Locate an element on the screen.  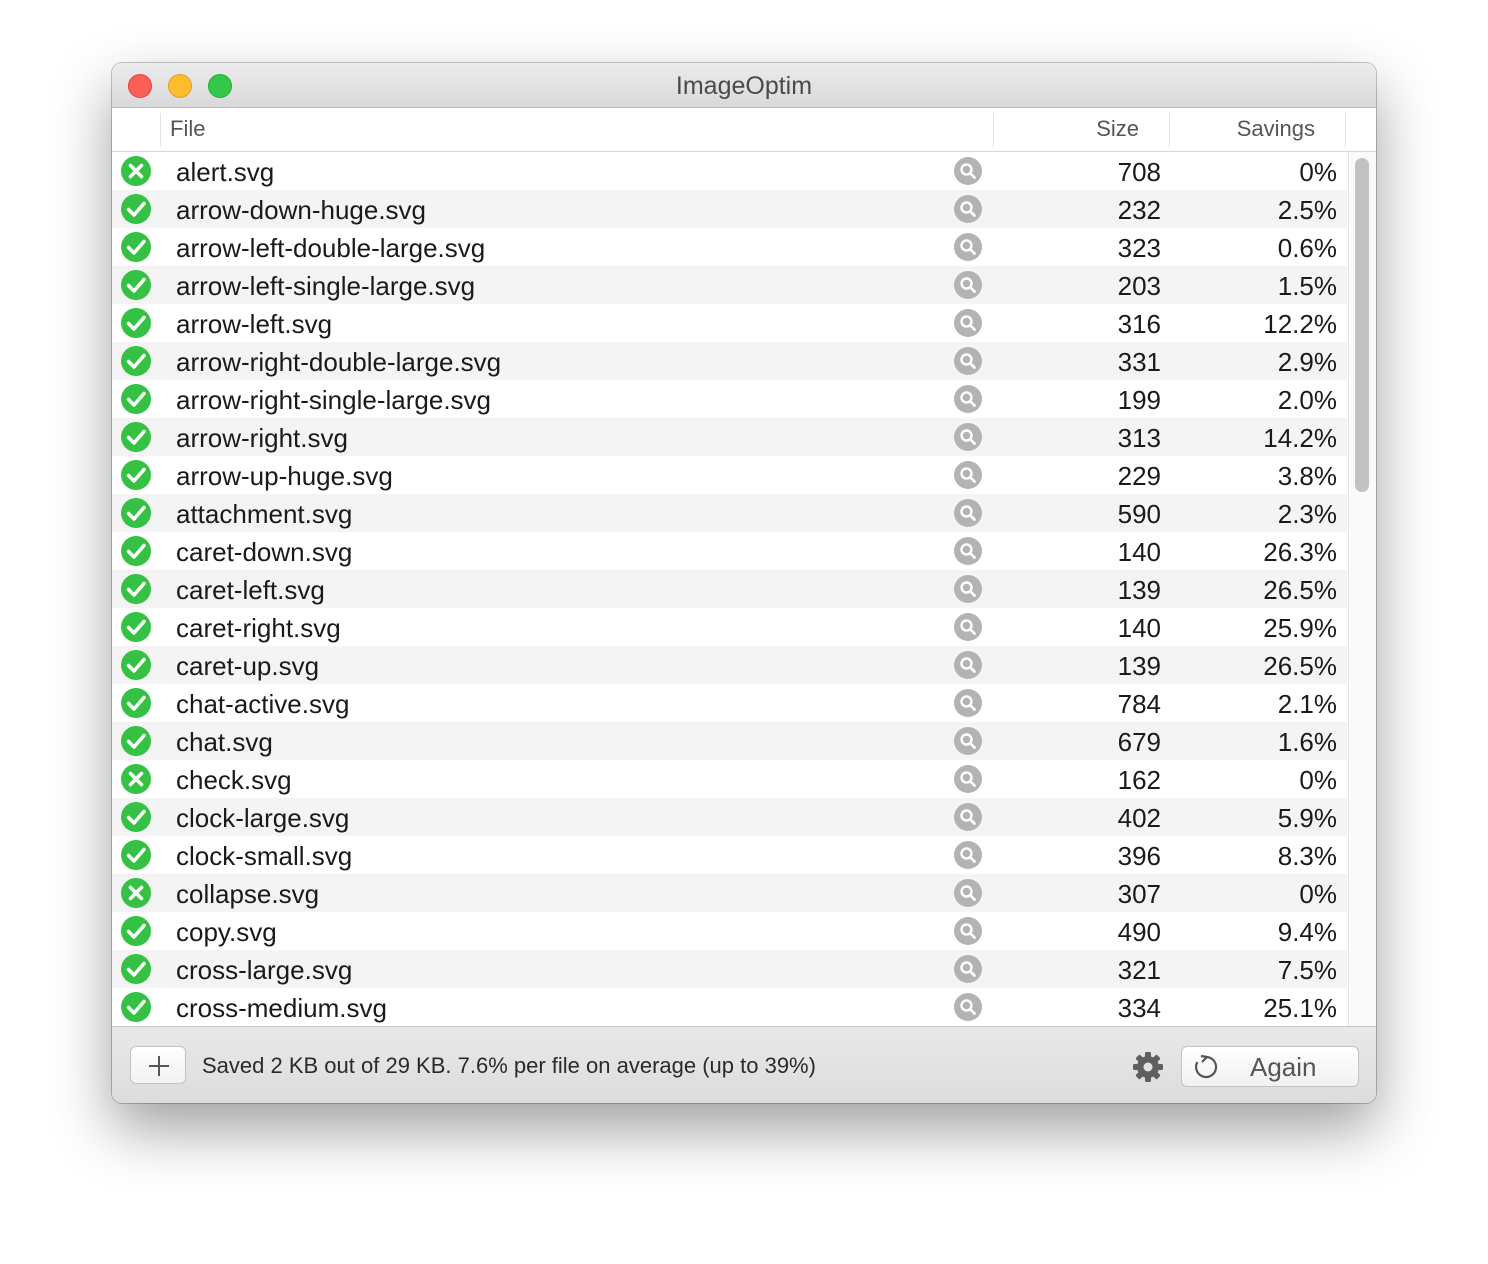
file-savings: 1.5% is located at coordinates (1307, 286).